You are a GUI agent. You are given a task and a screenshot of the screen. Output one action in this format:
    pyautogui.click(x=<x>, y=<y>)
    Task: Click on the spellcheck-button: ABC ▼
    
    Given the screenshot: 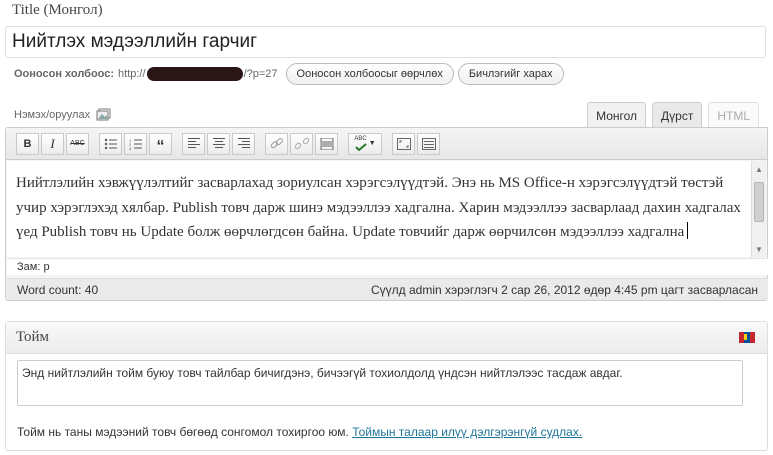 What is the action you would take?
    pyautogui.click(x=365, y=143)
    